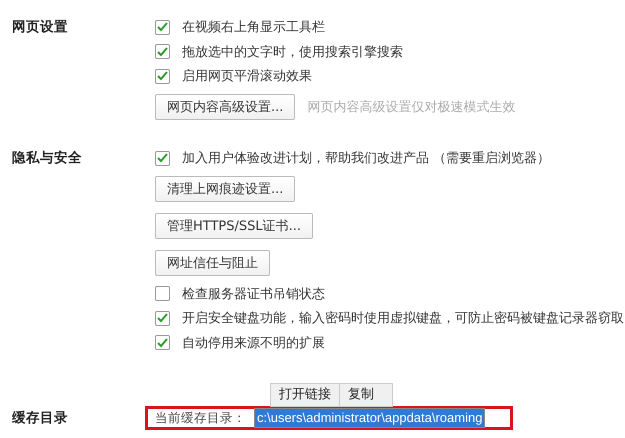 The height and width of the screenshot is (438, 625). What do you see at coordinates (305, 395) in the screenshot?
I see `menu-item: 打开链接` at bounding box center [305, 395].